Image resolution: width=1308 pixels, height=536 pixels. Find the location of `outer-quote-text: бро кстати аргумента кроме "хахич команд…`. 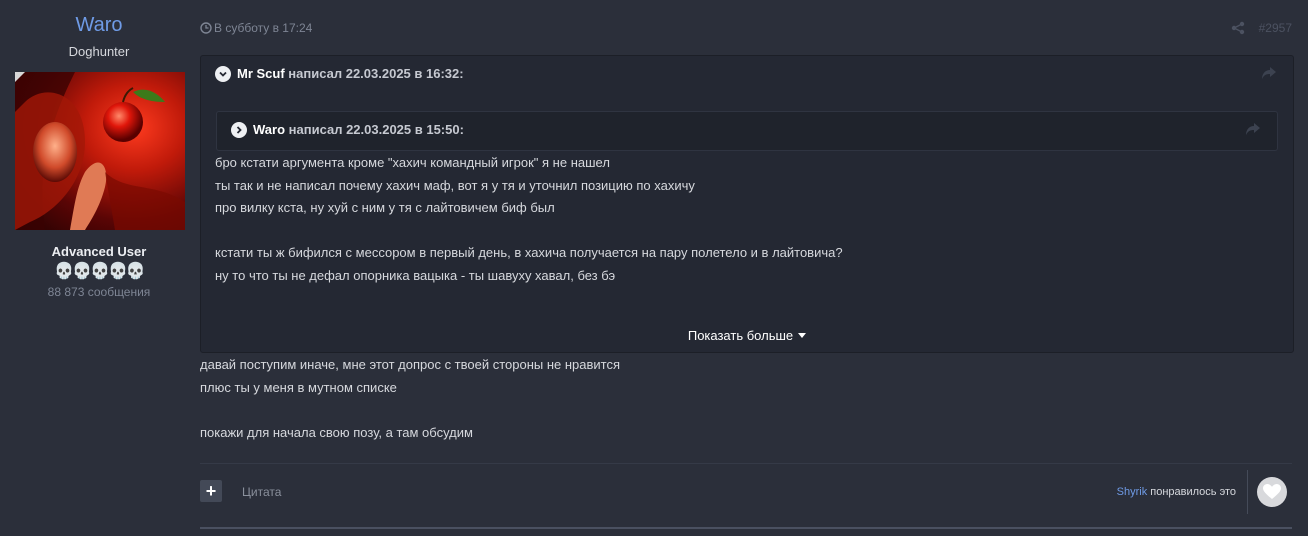

outer-quote-text: бро кстати аргумента кроме "хахич команд… is located at coordinates (529, 219).